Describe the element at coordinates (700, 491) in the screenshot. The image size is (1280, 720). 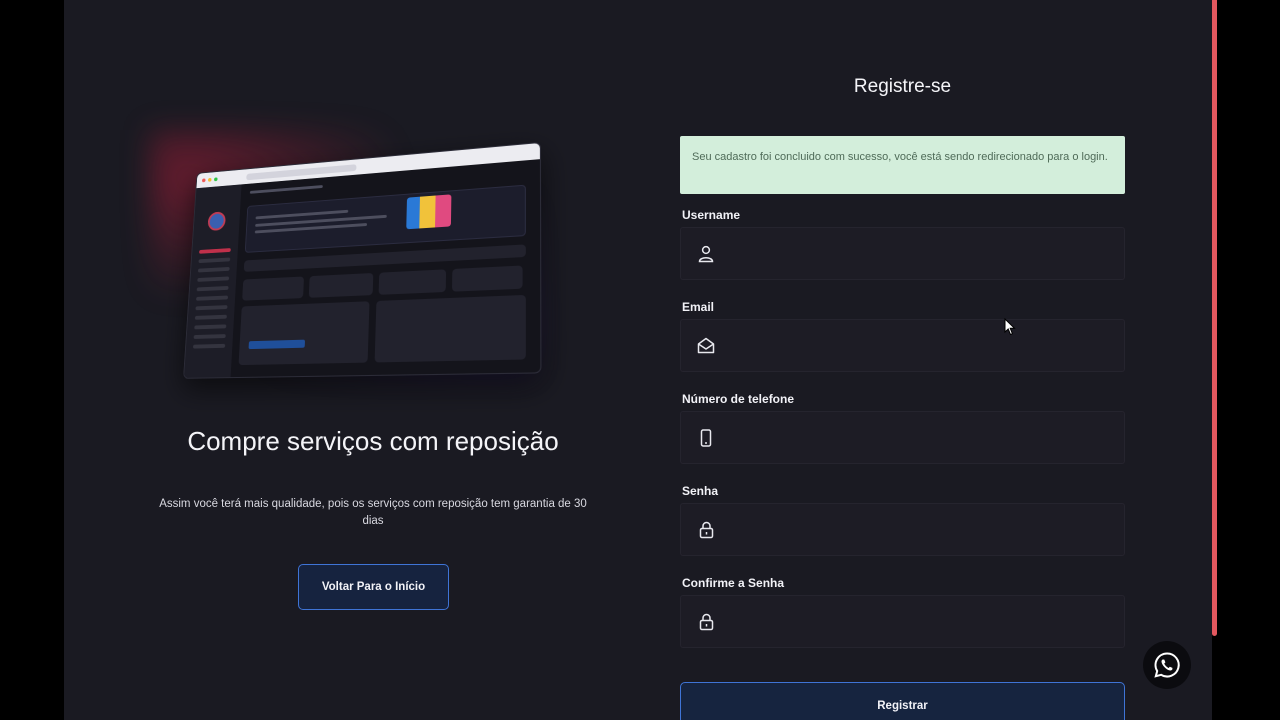
I see `password-label: Senha` at that location.